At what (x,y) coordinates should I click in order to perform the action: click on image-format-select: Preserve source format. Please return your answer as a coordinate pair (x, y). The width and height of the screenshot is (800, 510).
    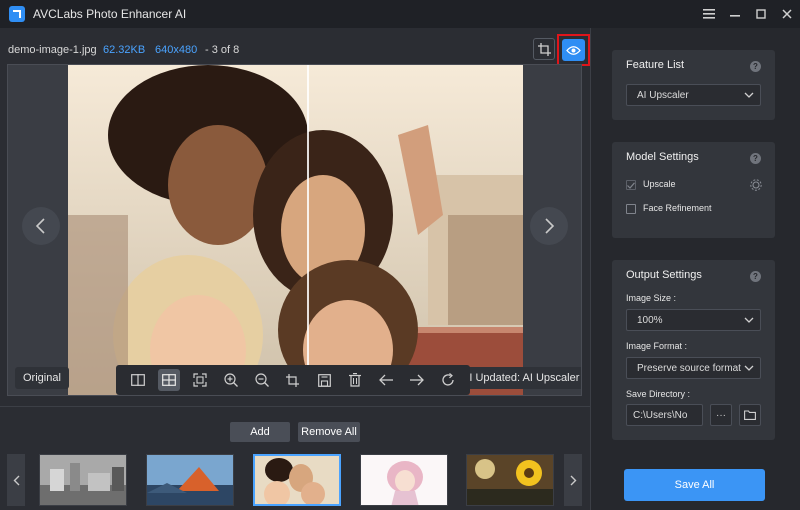
    Looking at the image, I should click on (693, 368).